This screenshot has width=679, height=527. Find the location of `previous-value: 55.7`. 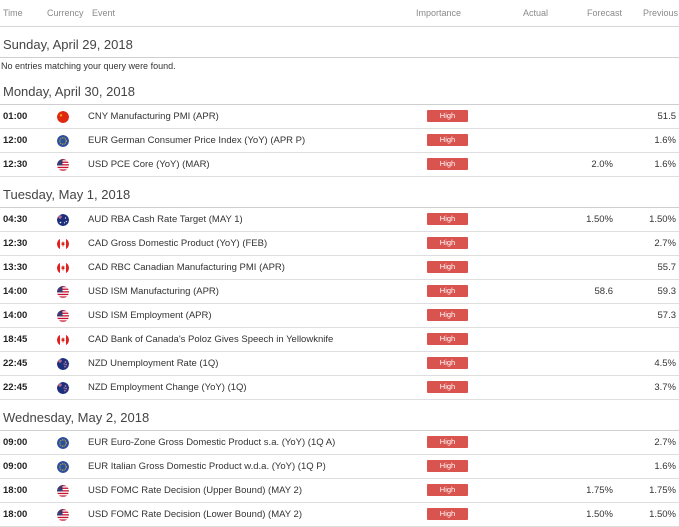

previous-value: 55.7 is located at coordinates (667, 267).